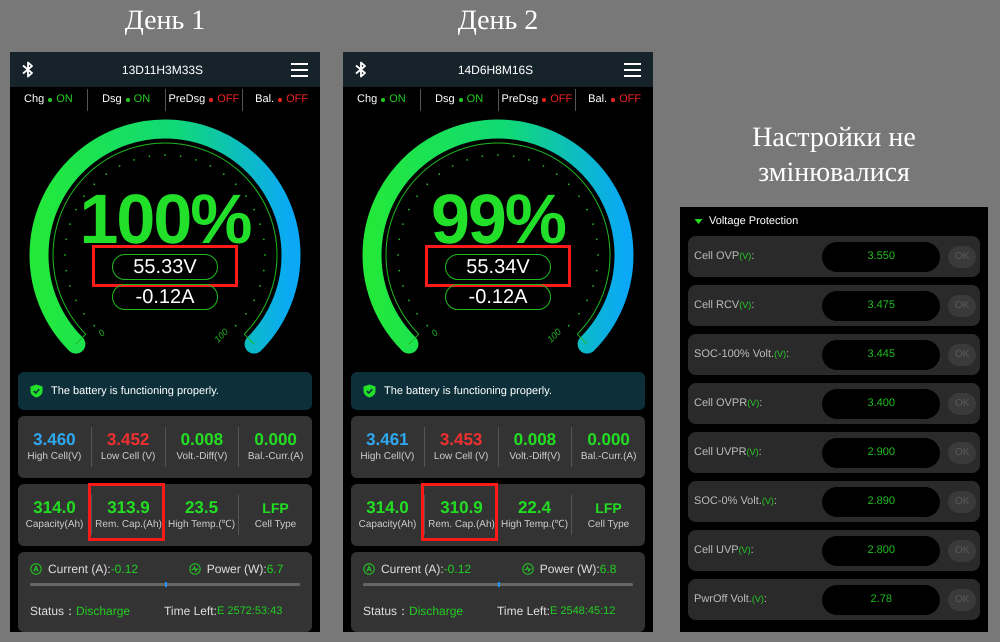 The image size is (1000, 642). What do you see at coordinates (201, 508) in the screenshot?
I see `stat-value: 23.5` at bounding box center [201, 508].